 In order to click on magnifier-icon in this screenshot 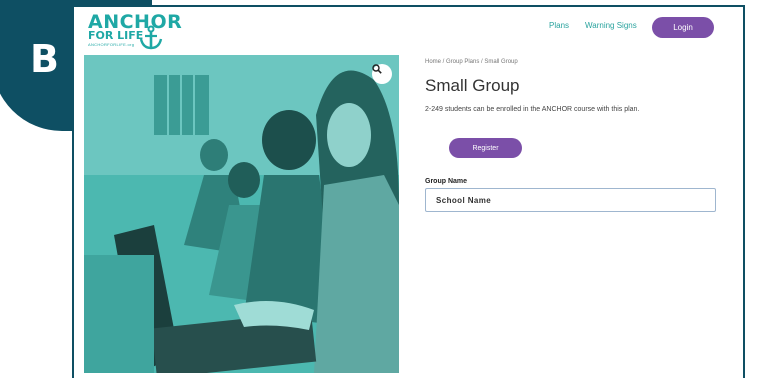, I will do `click(377, 69)`.